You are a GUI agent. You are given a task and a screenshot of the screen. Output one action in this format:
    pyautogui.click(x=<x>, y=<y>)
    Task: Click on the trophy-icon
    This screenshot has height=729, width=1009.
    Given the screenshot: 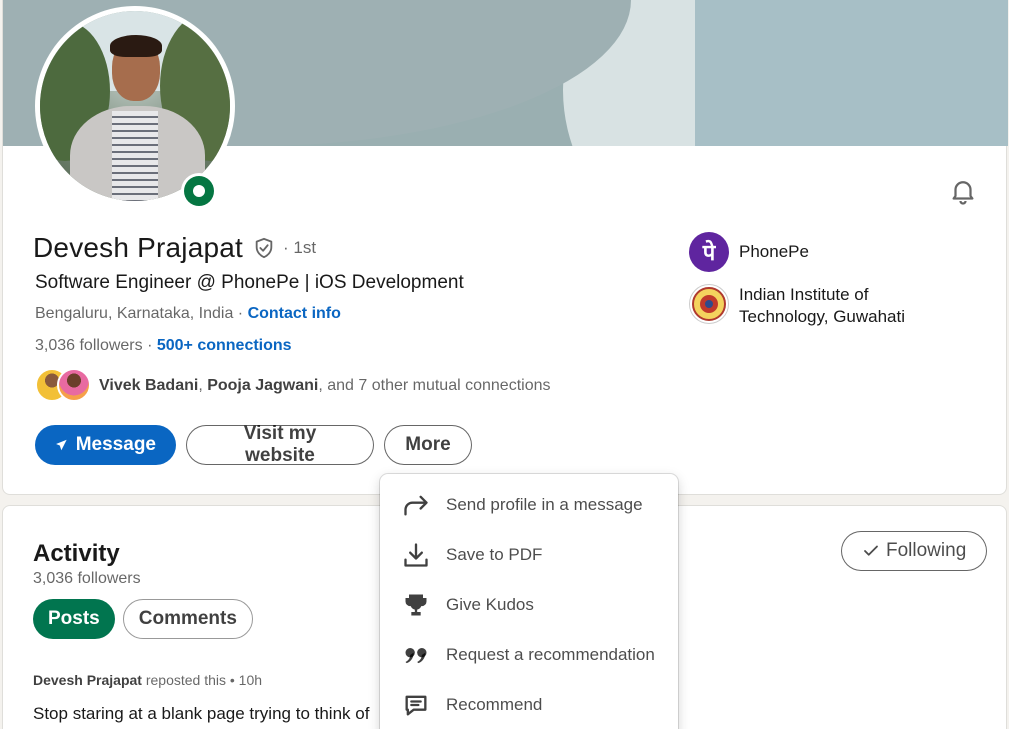 What is the action you would take?
    pyautogui.click(x=416, y=605)
    